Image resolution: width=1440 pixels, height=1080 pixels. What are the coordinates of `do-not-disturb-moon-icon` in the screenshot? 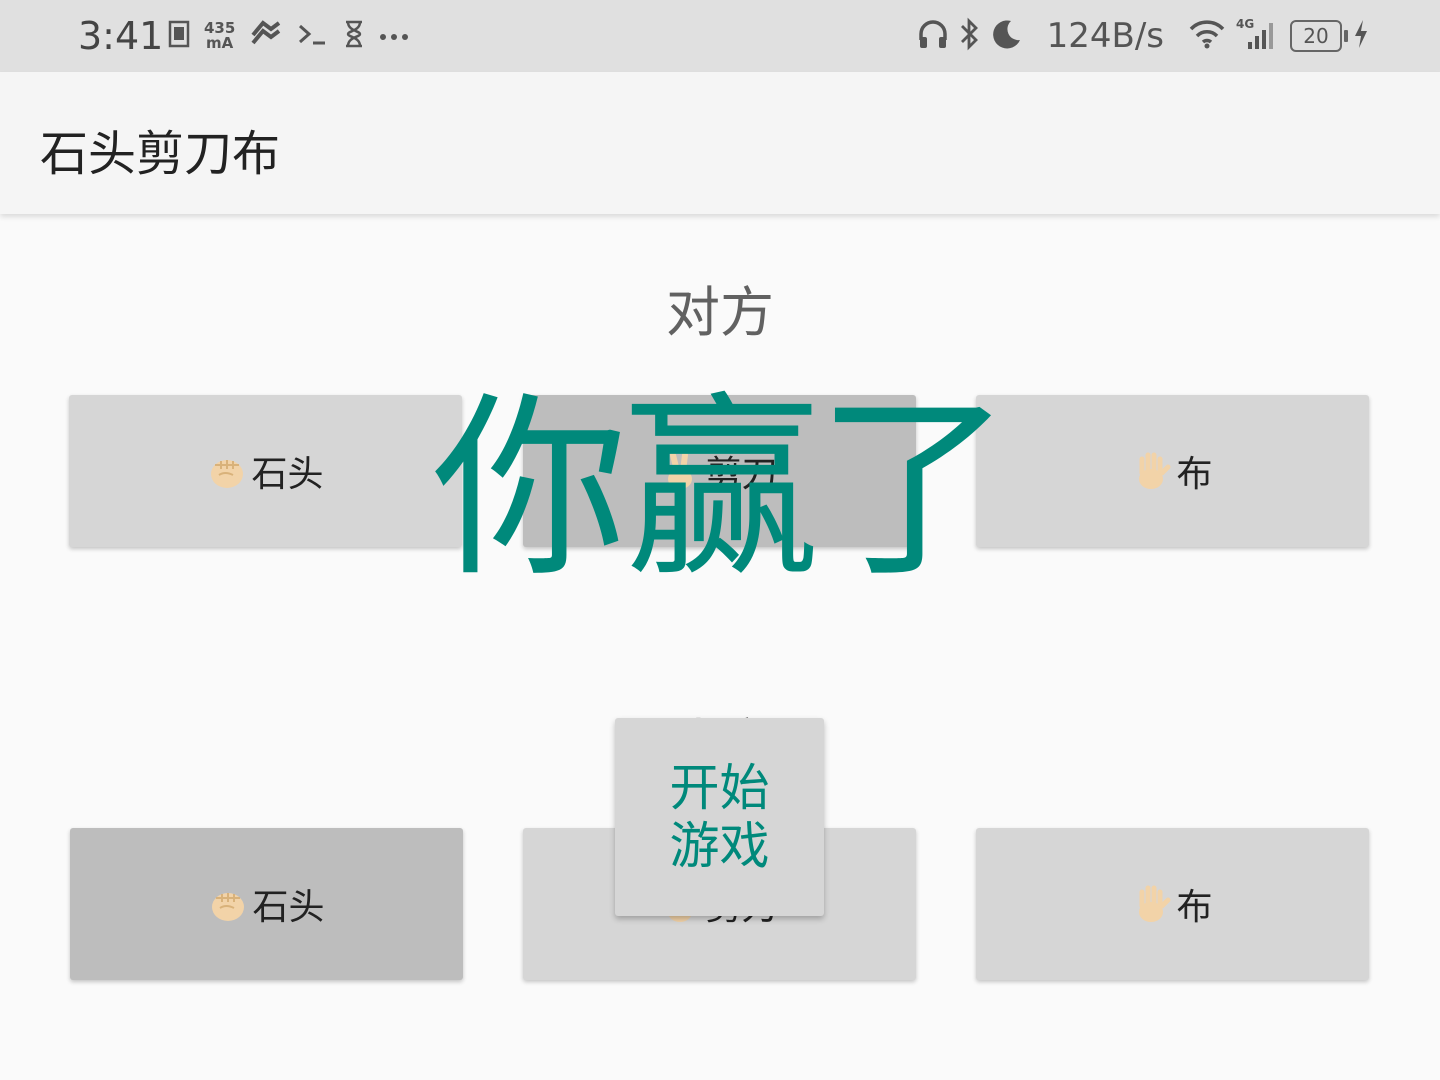 It's located at (1007, 36).